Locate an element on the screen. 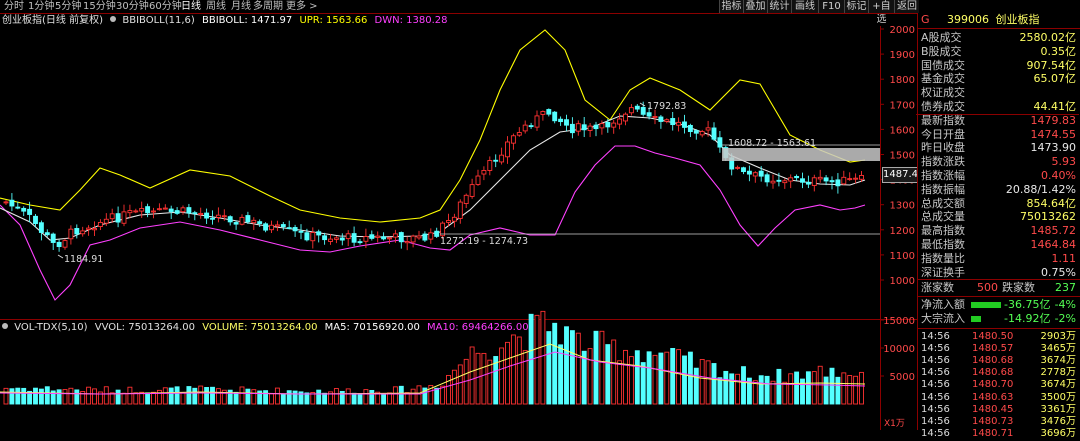  tick-row: 14:56 1480.71 3696万 is located at coordinates (999, 434).